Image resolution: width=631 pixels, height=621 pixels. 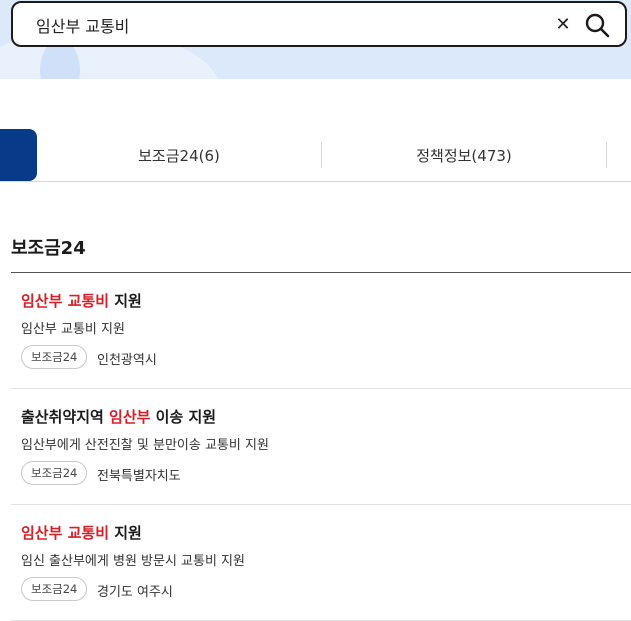 I want to click on highlighted-keyword: 임산부, so click(x=130, y=417).